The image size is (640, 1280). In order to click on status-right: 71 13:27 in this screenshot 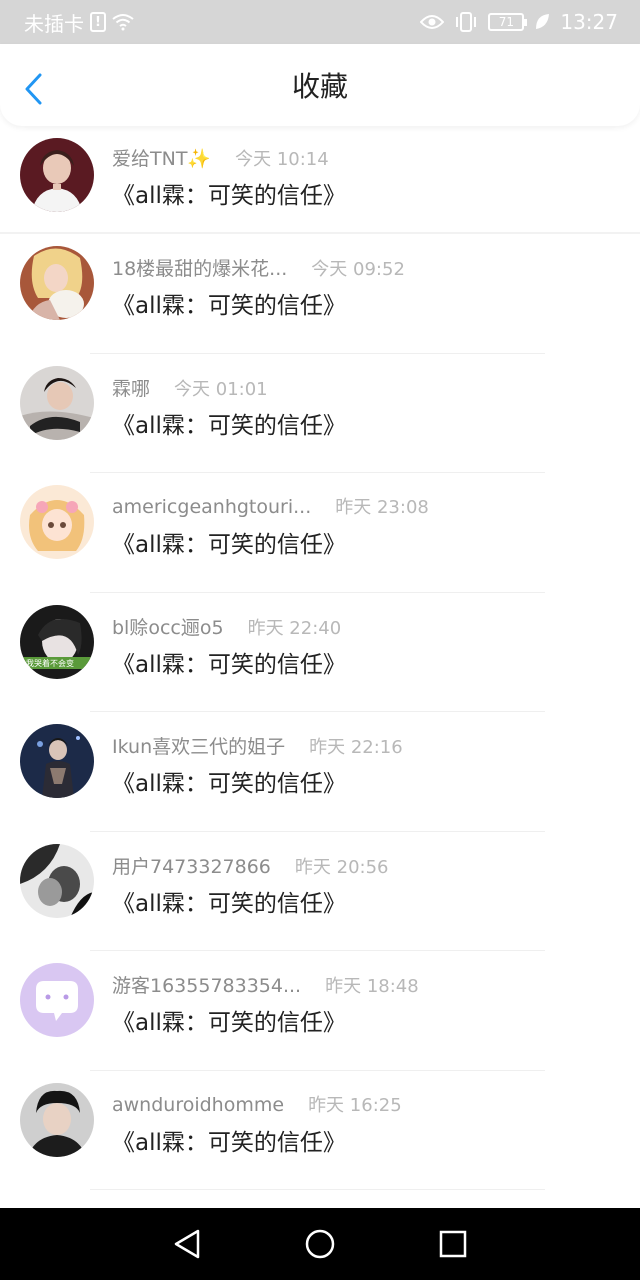, I will do `click(519, 22)`.